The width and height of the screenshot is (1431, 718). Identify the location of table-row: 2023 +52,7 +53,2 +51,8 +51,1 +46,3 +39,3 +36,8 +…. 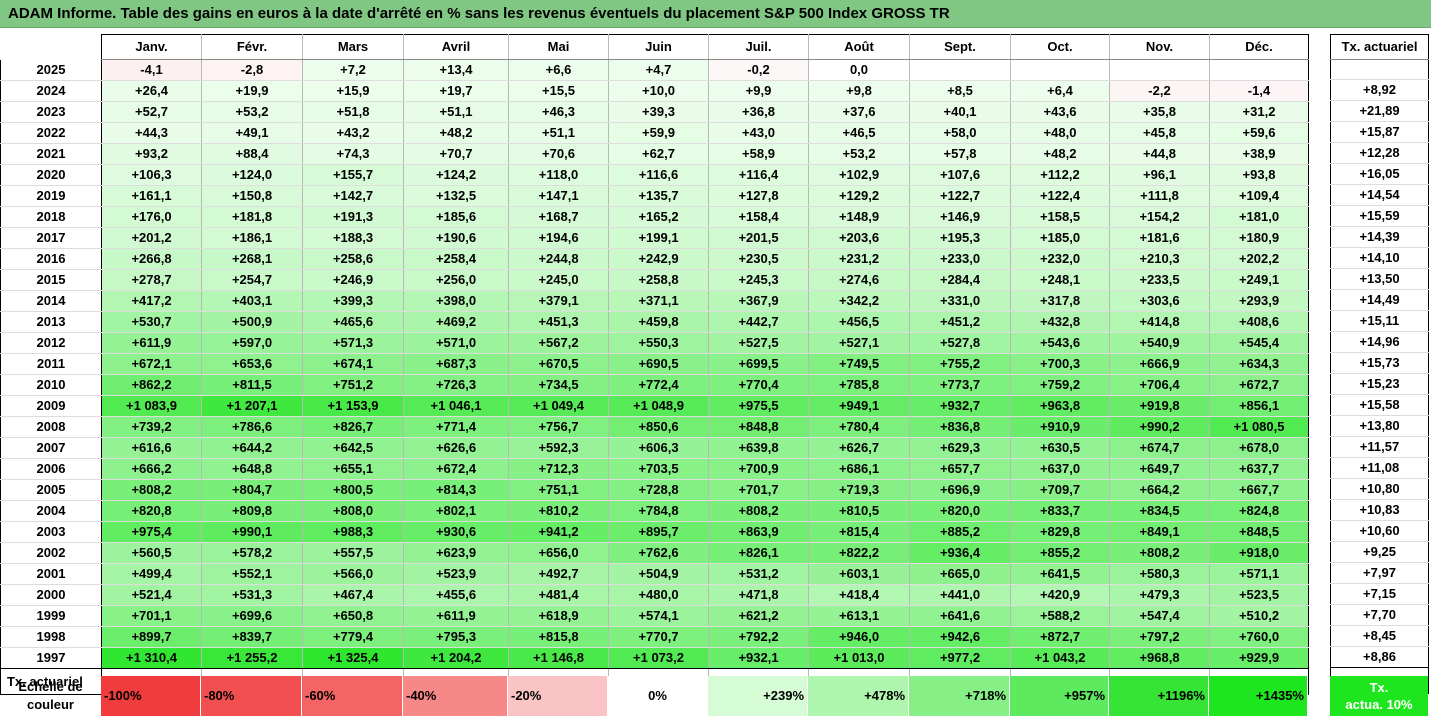
(654, 112).